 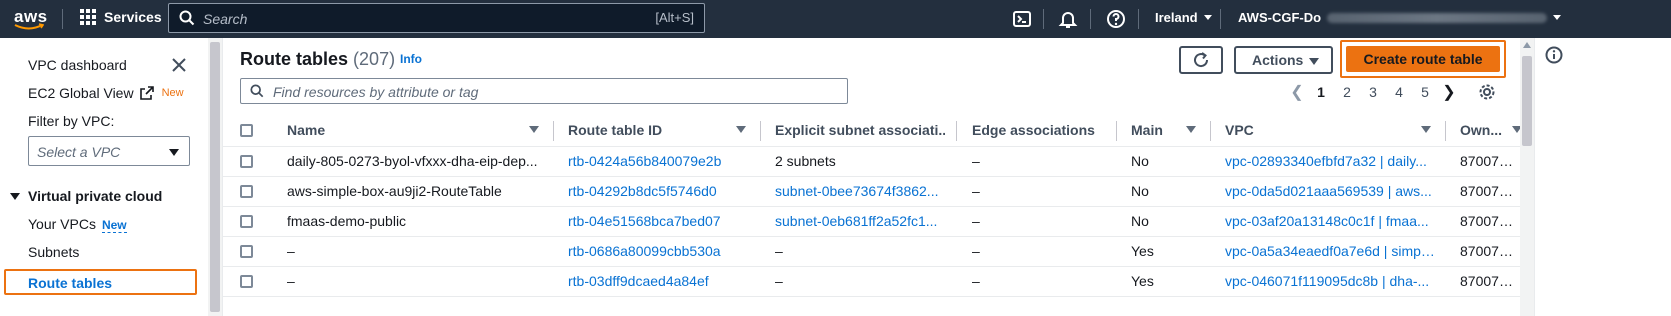 What do you see at coordinates (660, 281) in the screenshot?
I see `cell-route-table-id: rtb-03dff9dcaed4a84ef` at bounding box center [660, 281].